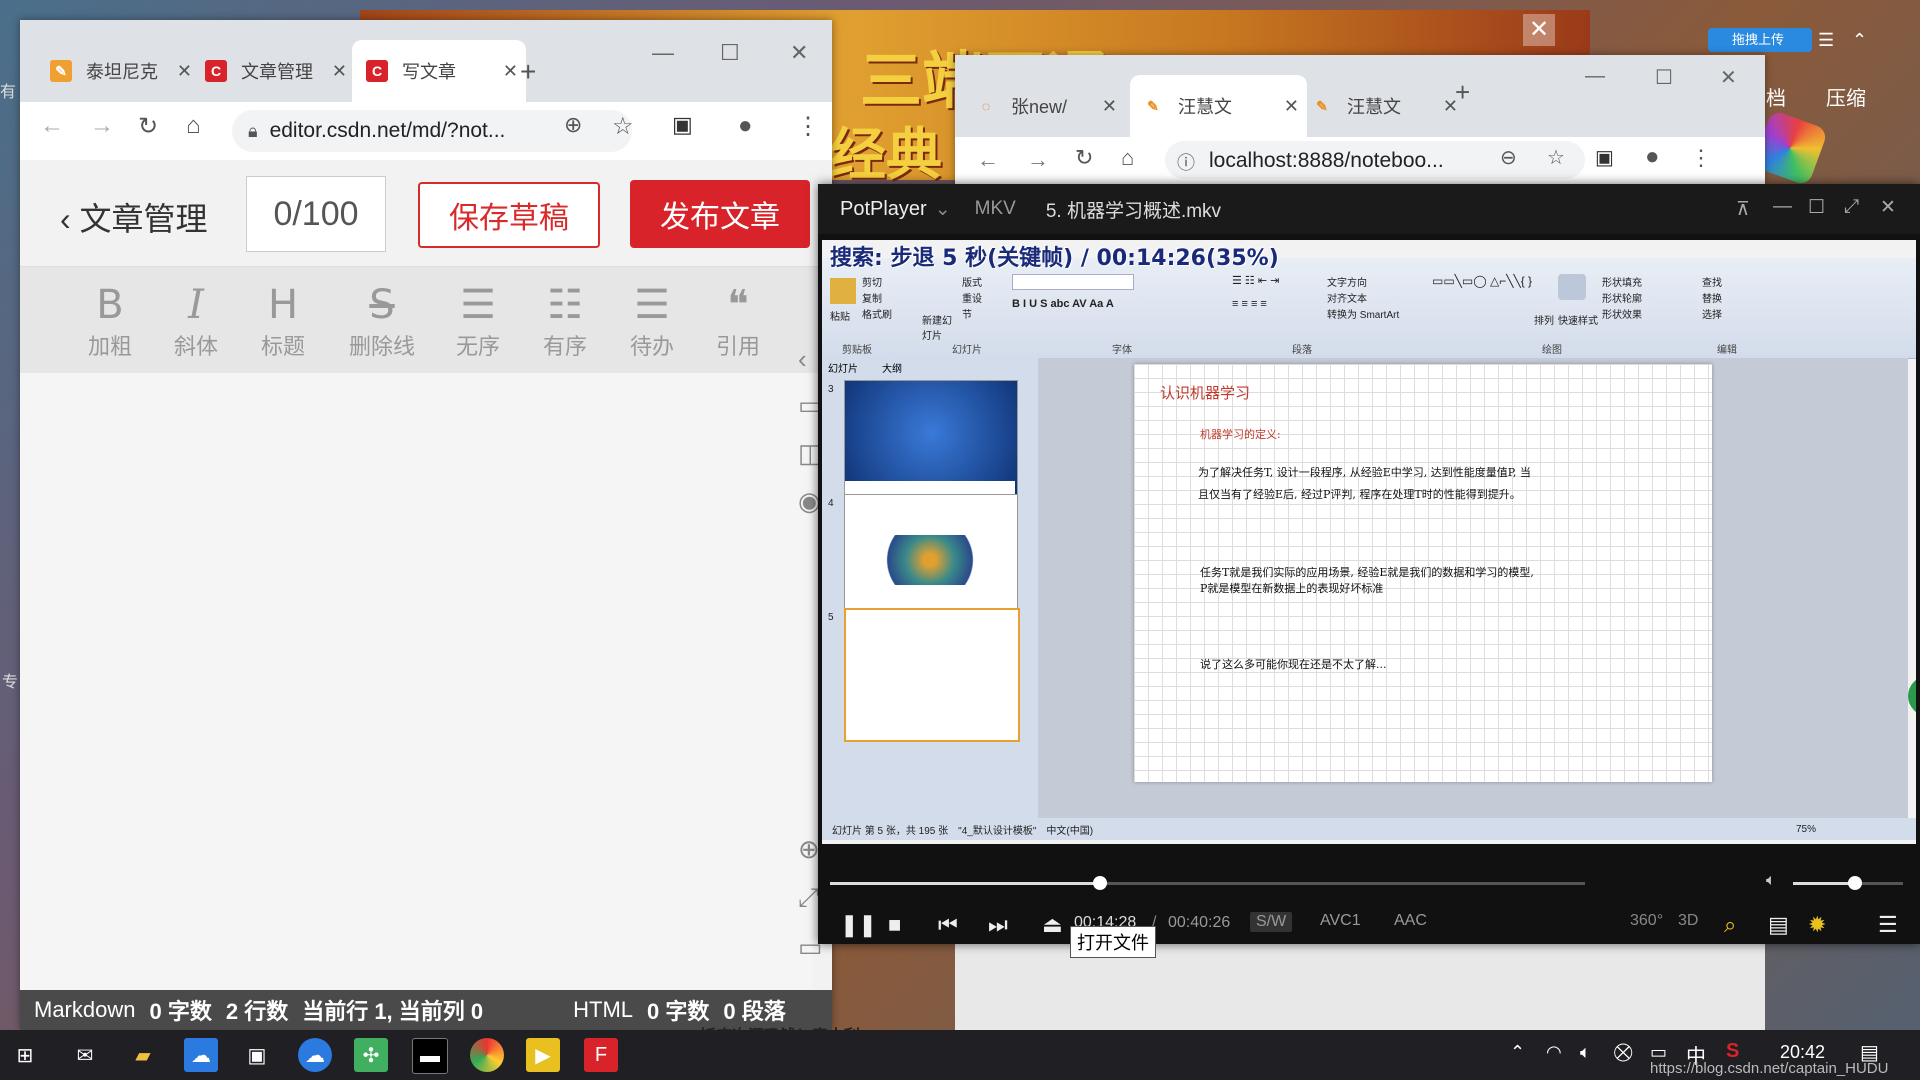 The width and height of the screenshot is (1920, 1080). Describe the element at coordinates (601, 1055) in the screenshot. I see `flashfxp-icon: F` at that location.